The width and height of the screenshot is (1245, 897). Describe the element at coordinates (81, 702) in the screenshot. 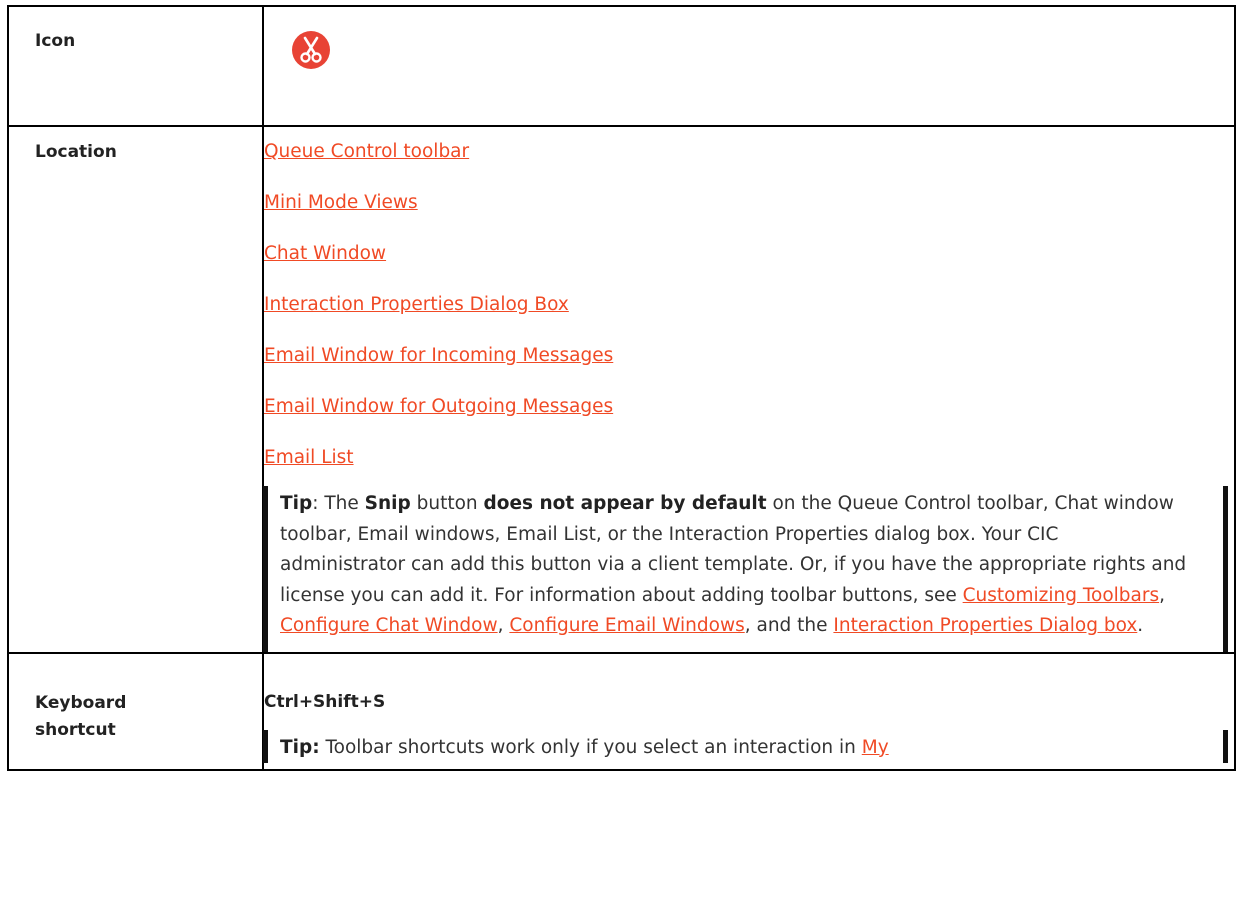

I see `label-line: Keyboard` at that location.